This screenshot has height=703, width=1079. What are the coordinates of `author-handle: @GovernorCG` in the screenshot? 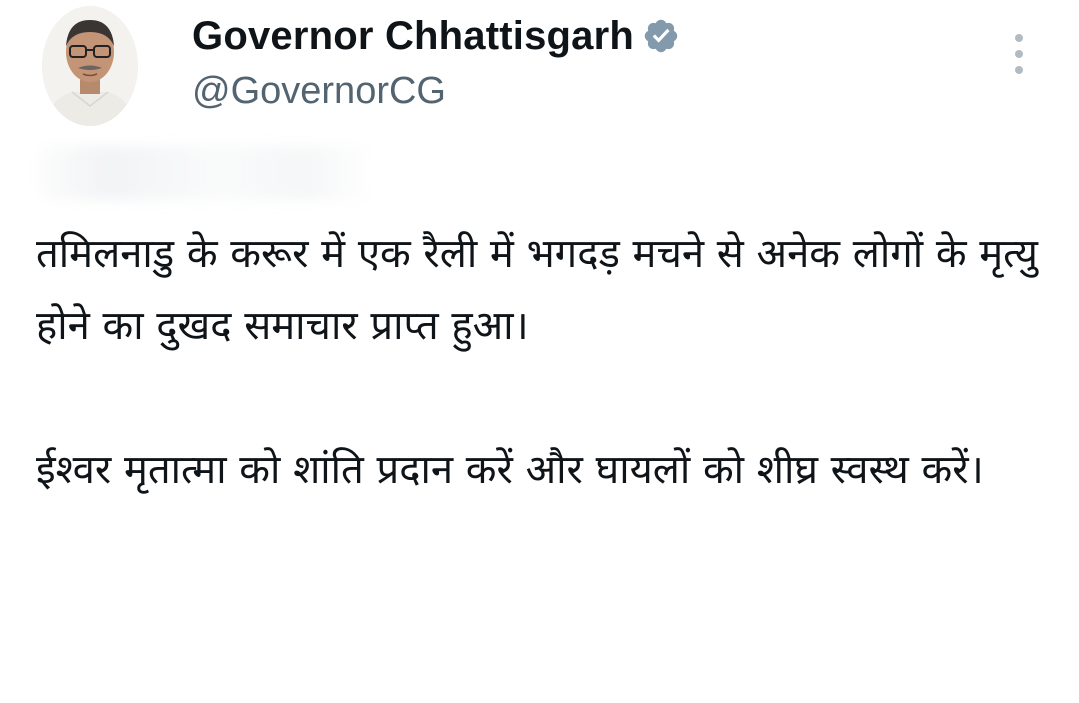 It's located at (319, 91).